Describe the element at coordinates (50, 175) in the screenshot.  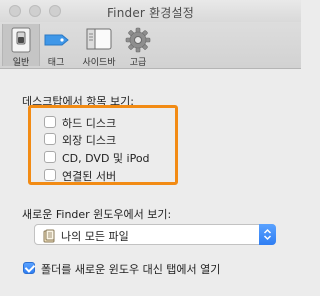
I see `connected-servers-checkbox` at that location.